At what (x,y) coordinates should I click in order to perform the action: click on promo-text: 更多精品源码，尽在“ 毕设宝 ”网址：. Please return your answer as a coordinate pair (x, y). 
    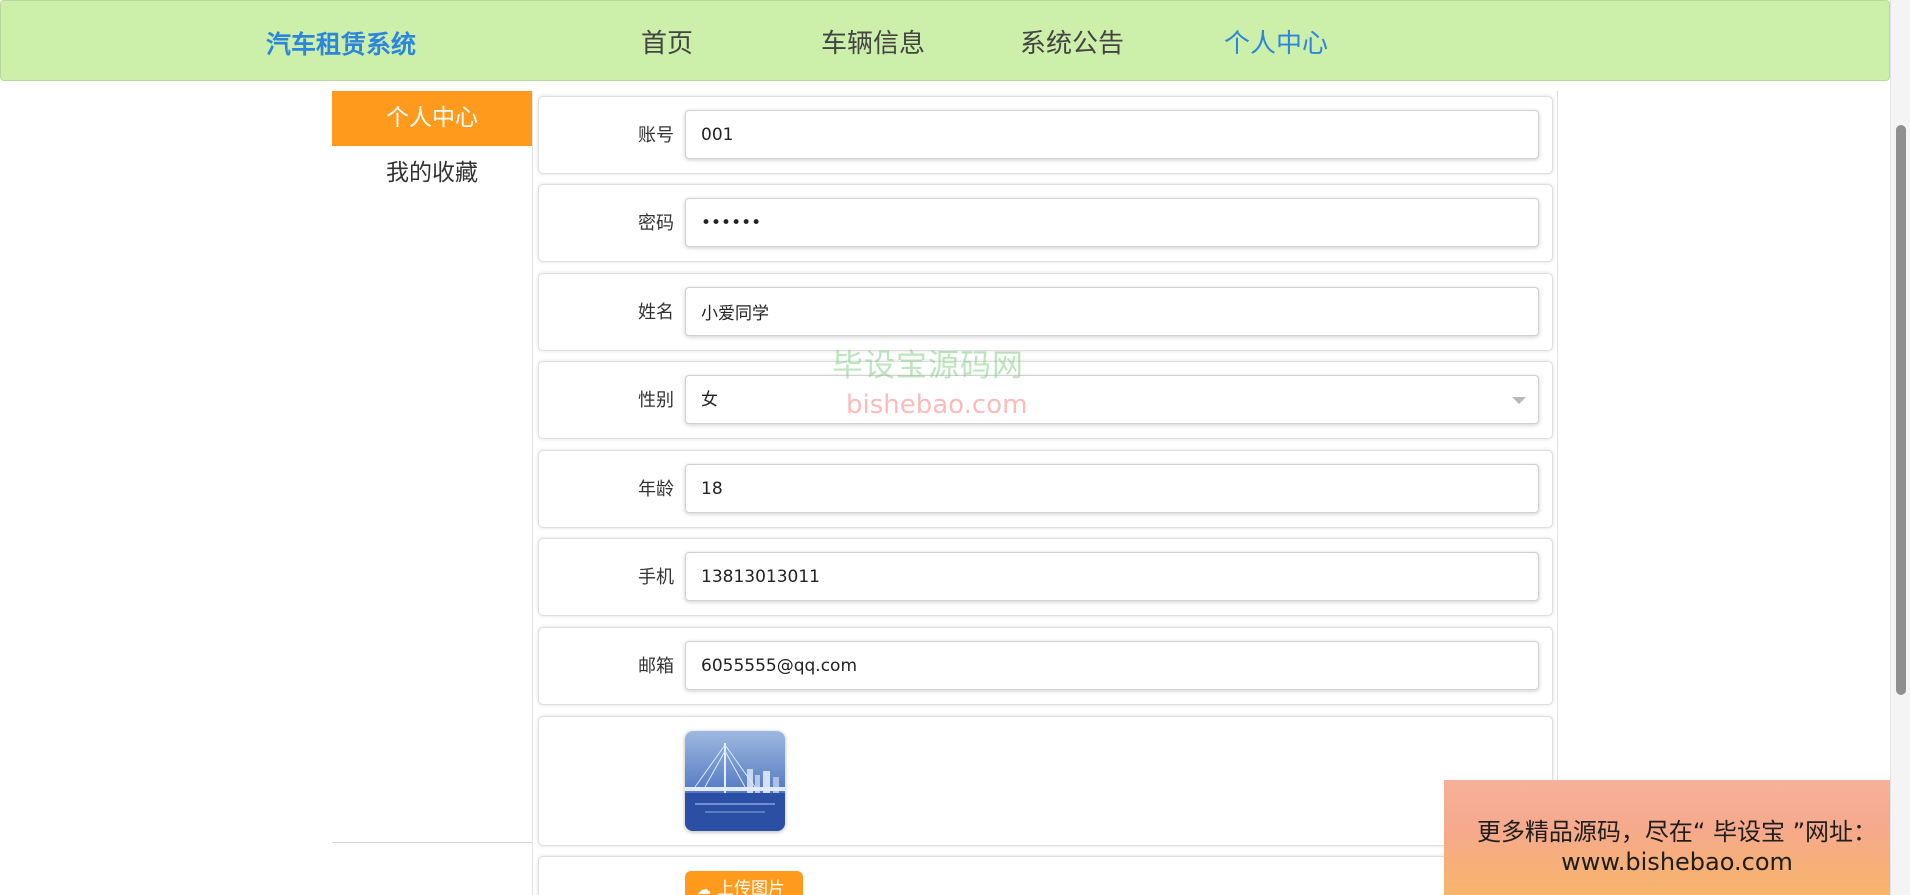
    Looking at the image, I should click on (1677, 832).